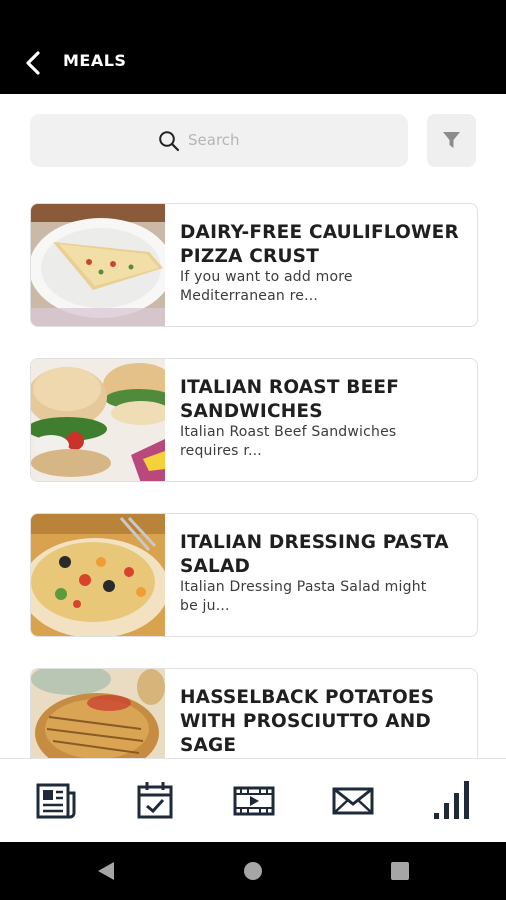 The height and width of the screenshot is (900, 506). I want to click on nav-mail-button, so click(353, 801).